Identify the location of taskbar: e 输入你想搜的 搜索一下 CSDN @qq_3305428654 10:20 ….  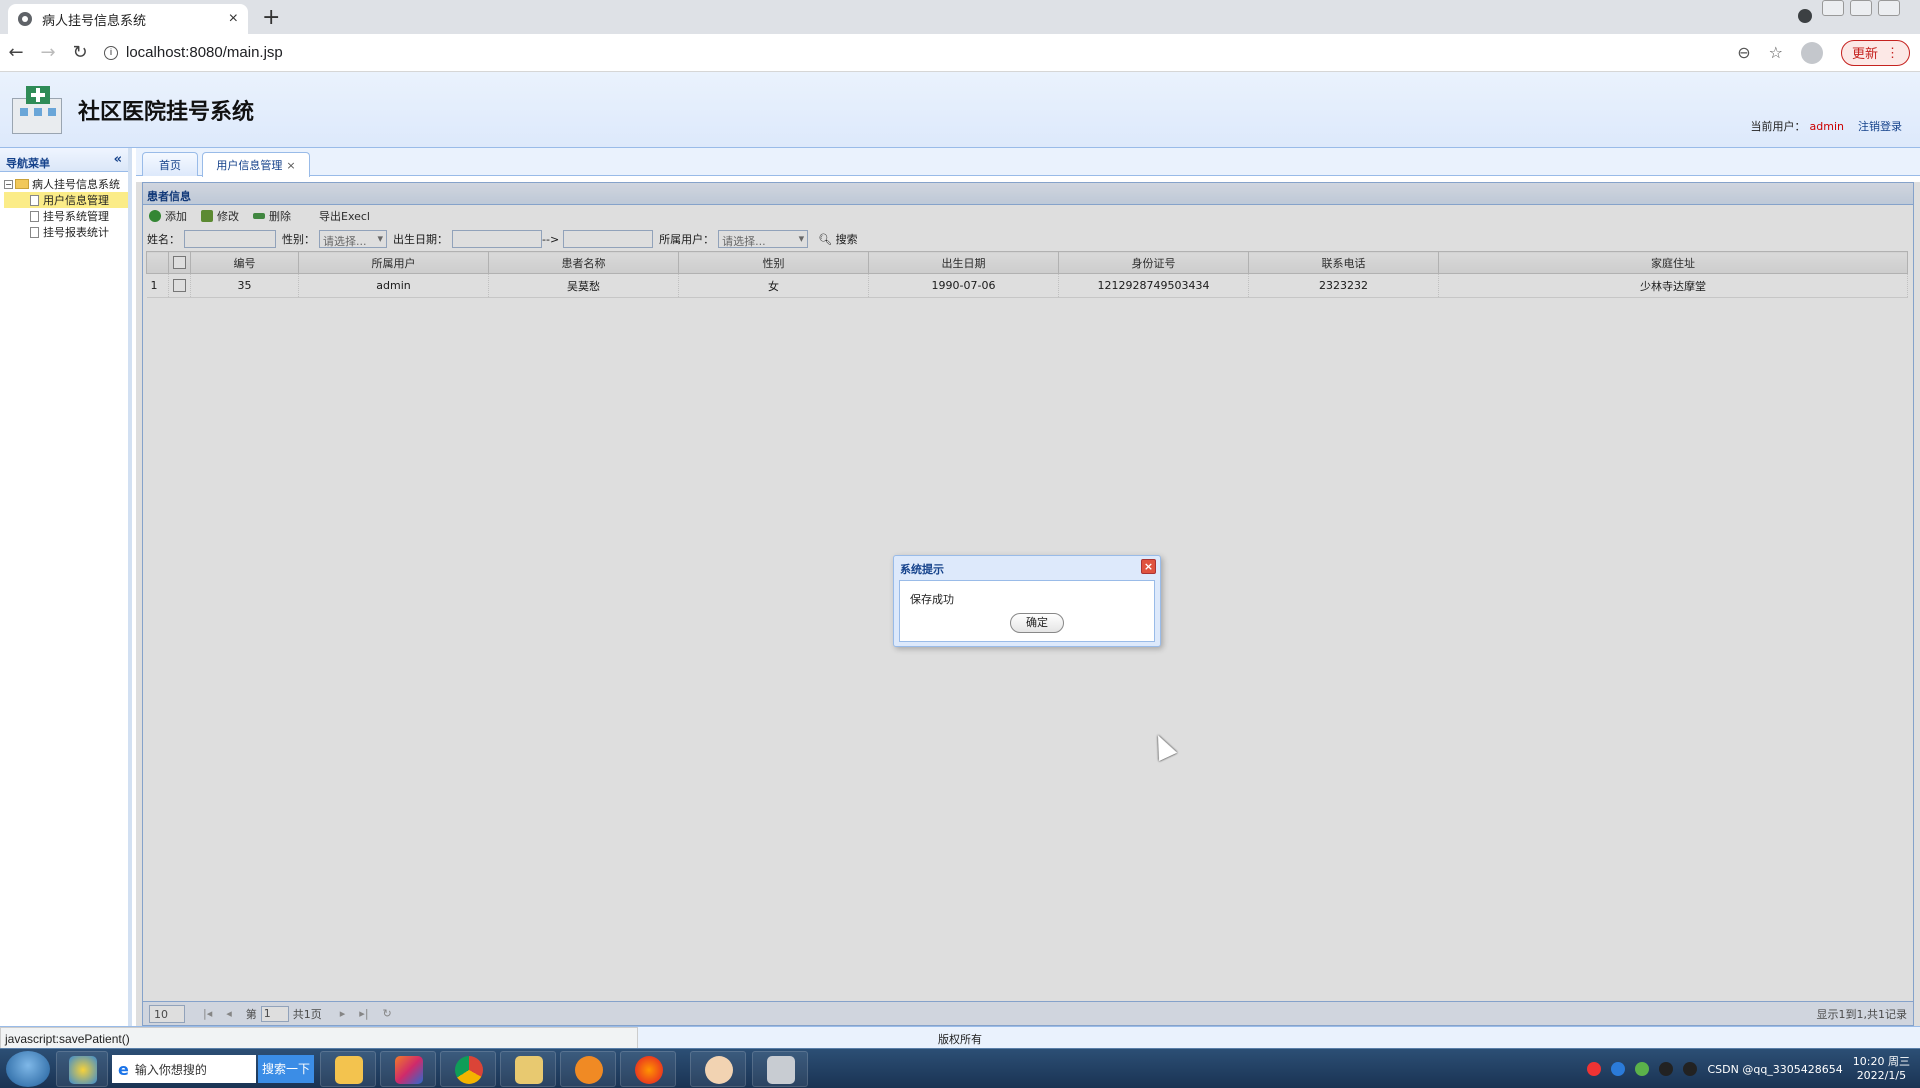
(960, 1068).